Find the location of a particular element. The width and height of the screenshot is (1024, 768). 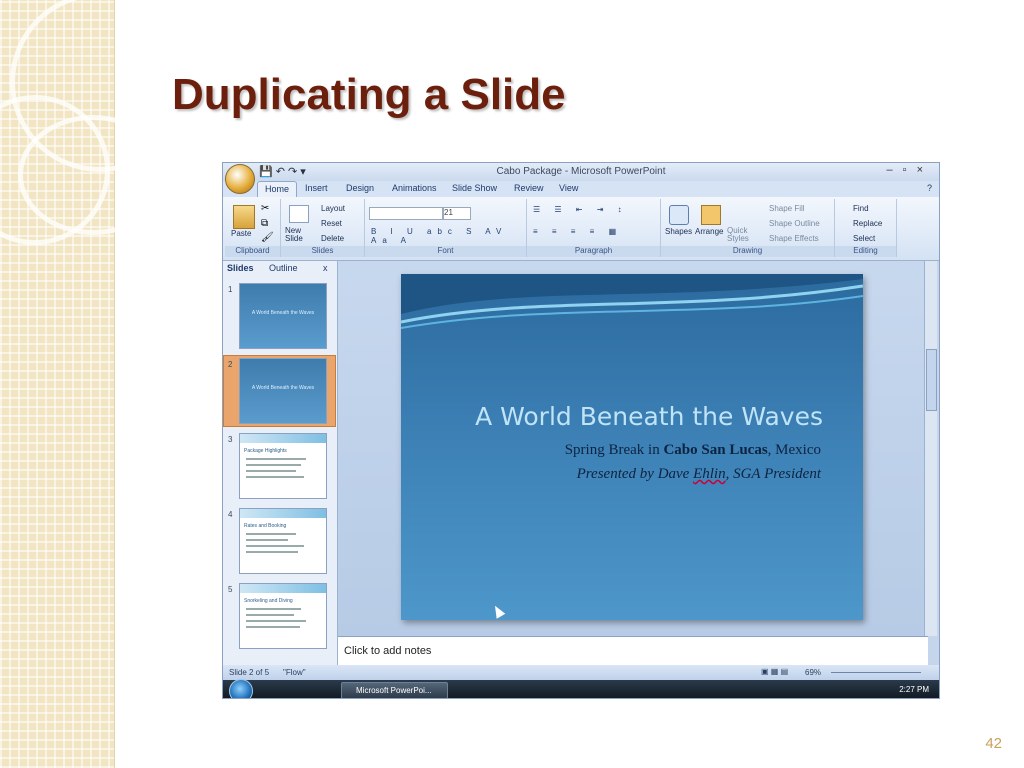

window-controls: –▫× is located at coordinates (910, 170).